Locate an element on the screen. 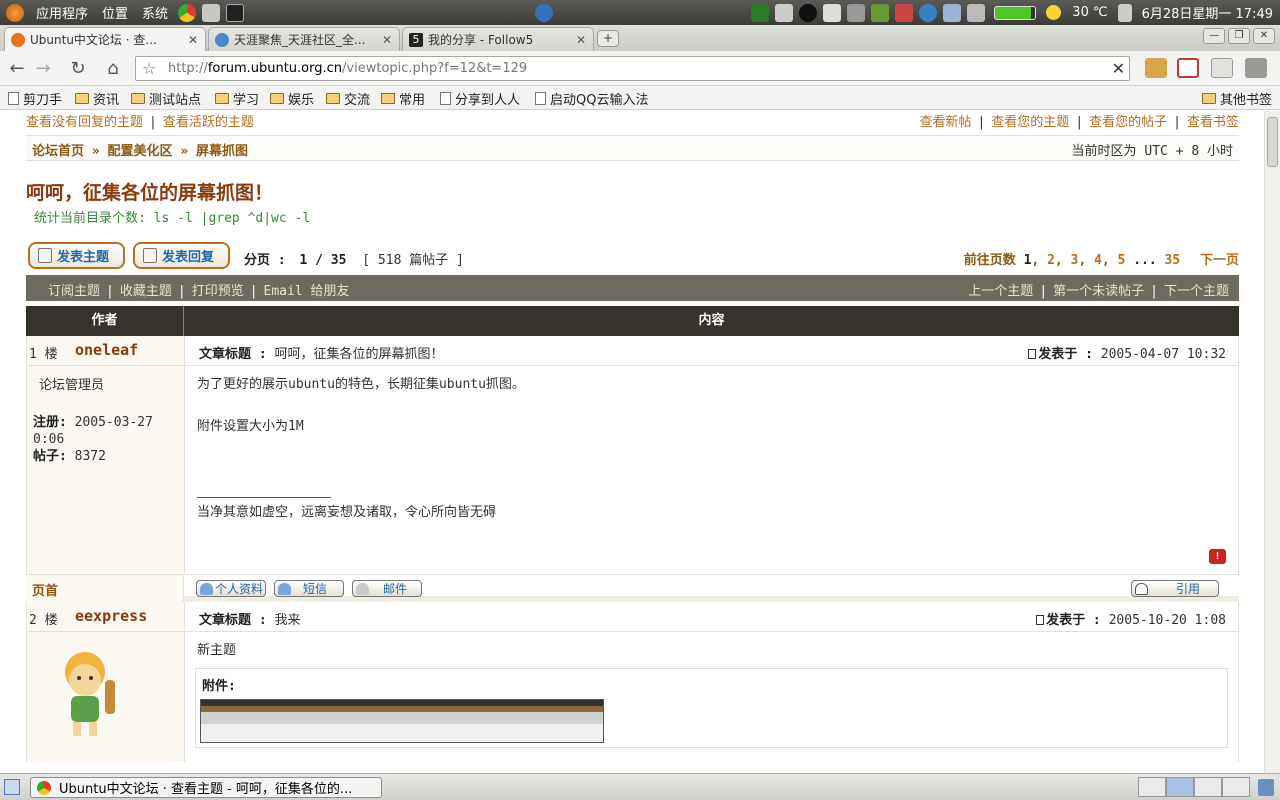 This screenshot has height=800, width=1280. keyboard-icon is located at coordinates (976, 12).